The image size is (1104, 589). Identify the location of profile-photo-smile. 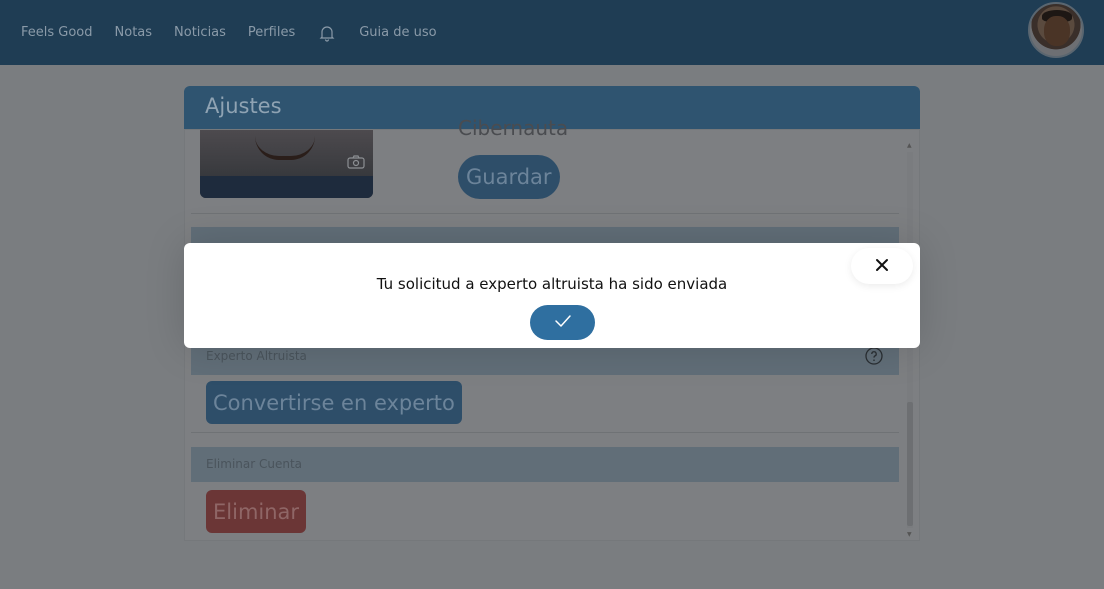
(285, 148).